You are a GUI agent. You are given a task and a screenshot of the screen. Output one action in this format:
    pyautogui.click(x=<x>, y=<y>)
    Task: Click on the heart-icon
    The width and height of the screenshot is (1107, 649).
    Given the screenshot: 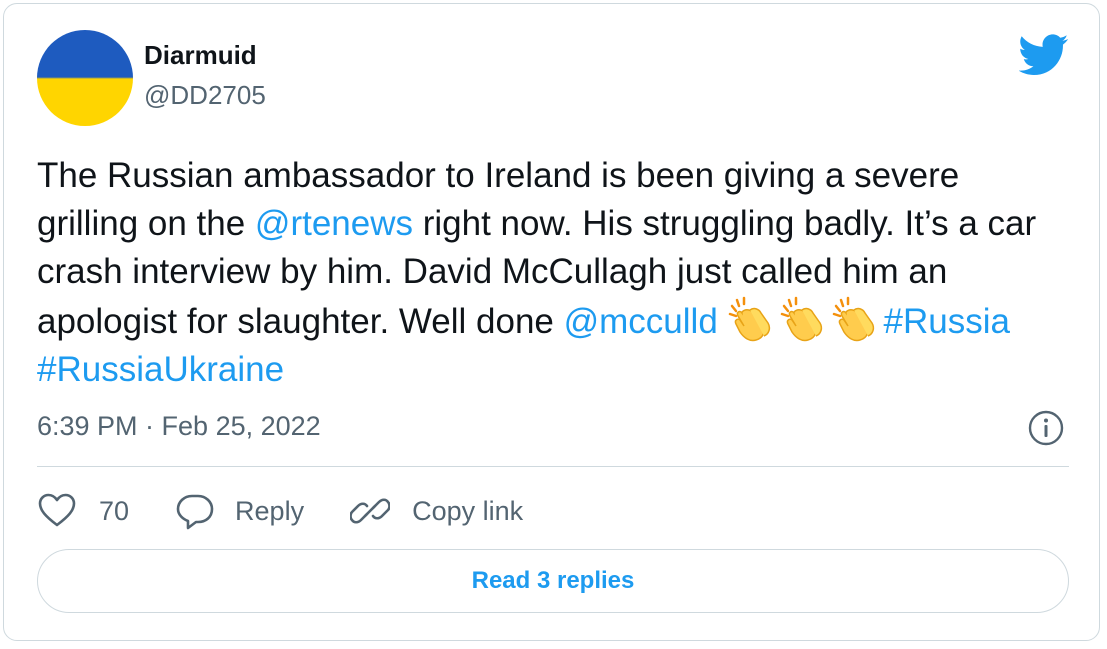 What is the action you would take?
    pyautogui.click(x=57, y=510)
    